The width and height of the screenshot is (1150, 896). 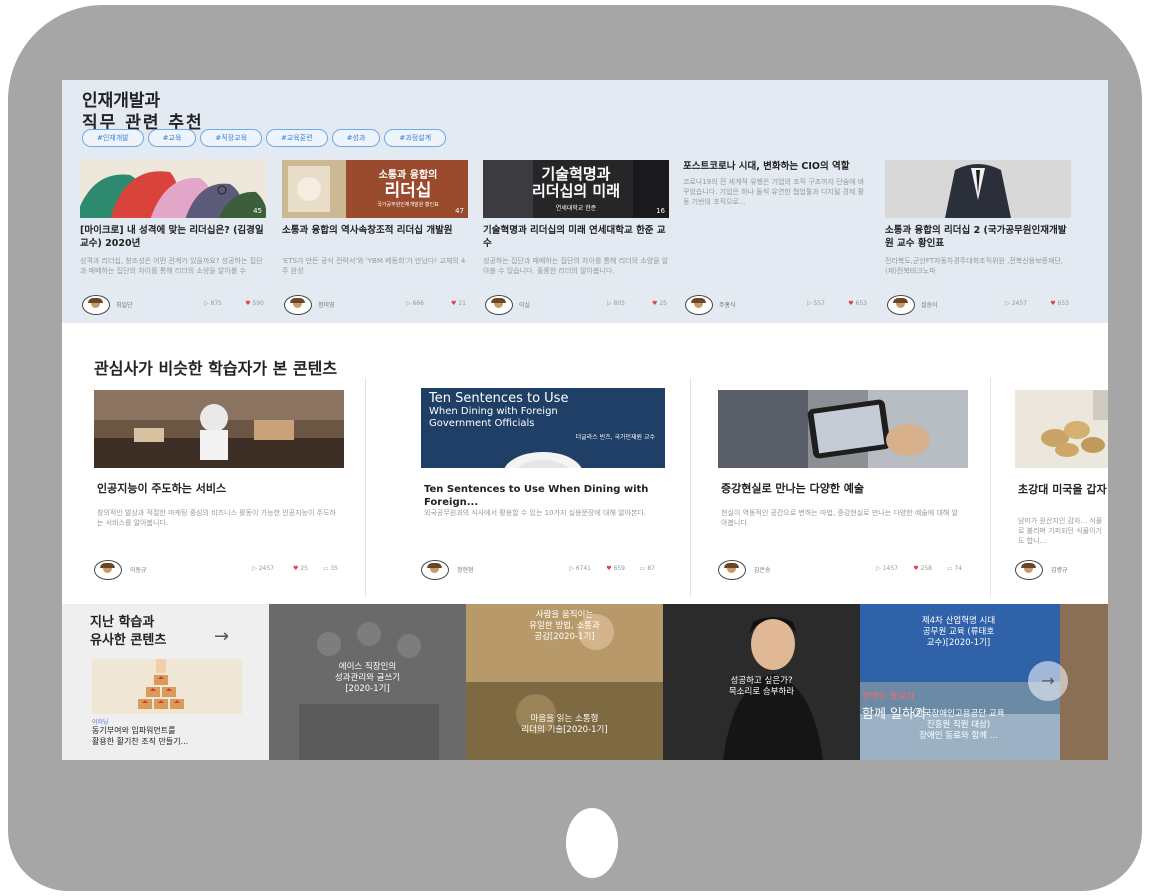 I want to click on author-name: 최일단, so click(x=124, y=305).